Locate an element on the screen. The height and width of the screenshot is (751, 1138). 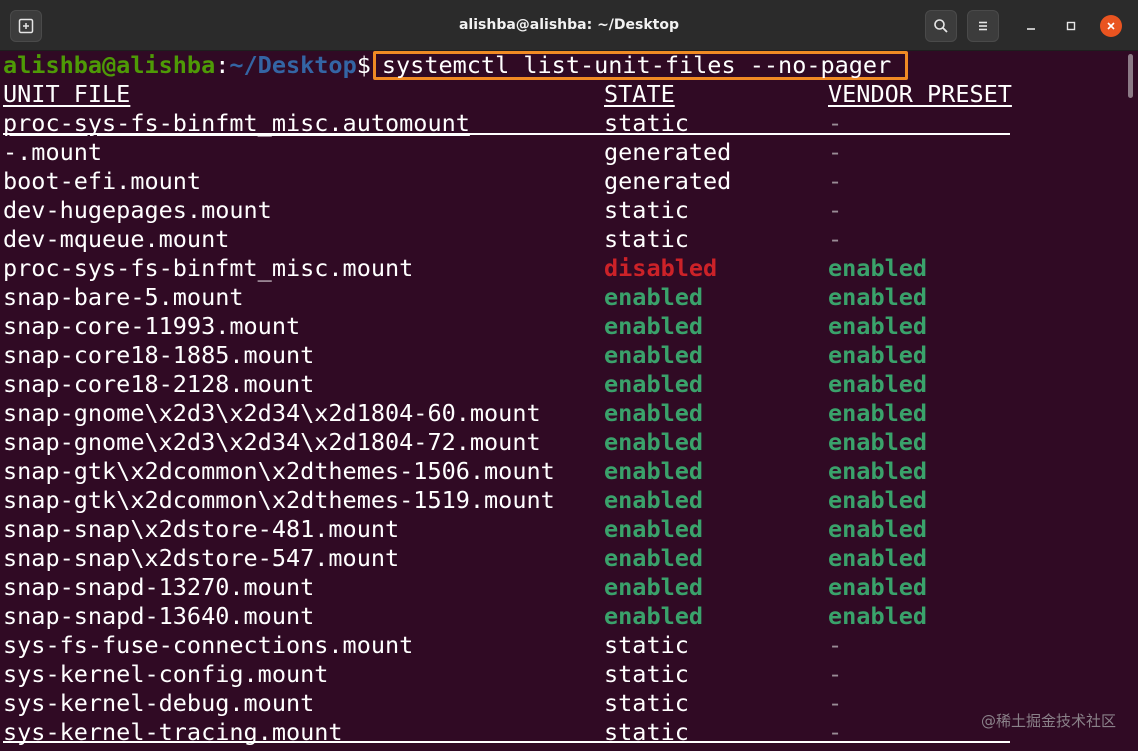
unit-file-name: snap-snapd-13270.mount is located at coordinates (159, 587).